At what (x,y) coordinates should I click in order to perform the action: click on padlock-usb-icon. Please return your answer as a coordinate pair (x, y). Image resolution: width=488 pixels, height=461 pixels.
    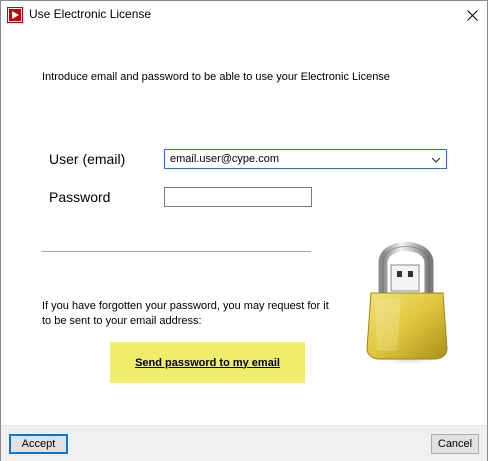
    Looking at the image, I should click on (407, 304).